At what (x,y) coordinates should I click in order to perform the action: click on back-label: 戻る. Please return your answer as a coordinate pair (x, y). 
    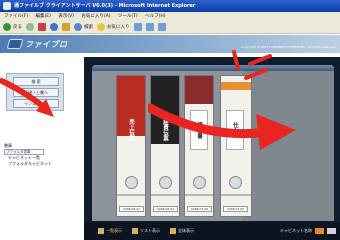
    Looking at the image, I should click on (17, 27).